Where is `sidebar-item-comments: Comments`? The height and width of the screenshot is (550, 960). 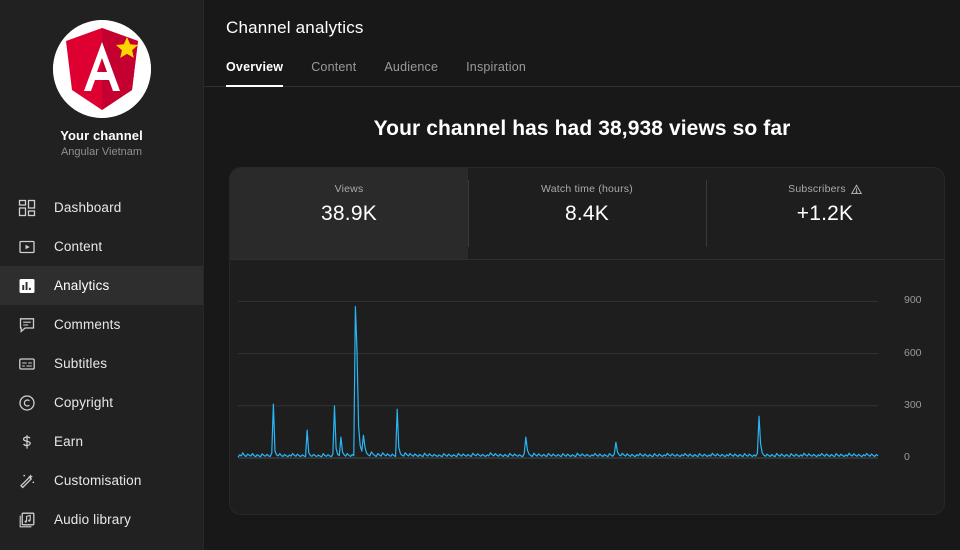
sidebar-item-comments: Comments is located at coordinates (101, 324).